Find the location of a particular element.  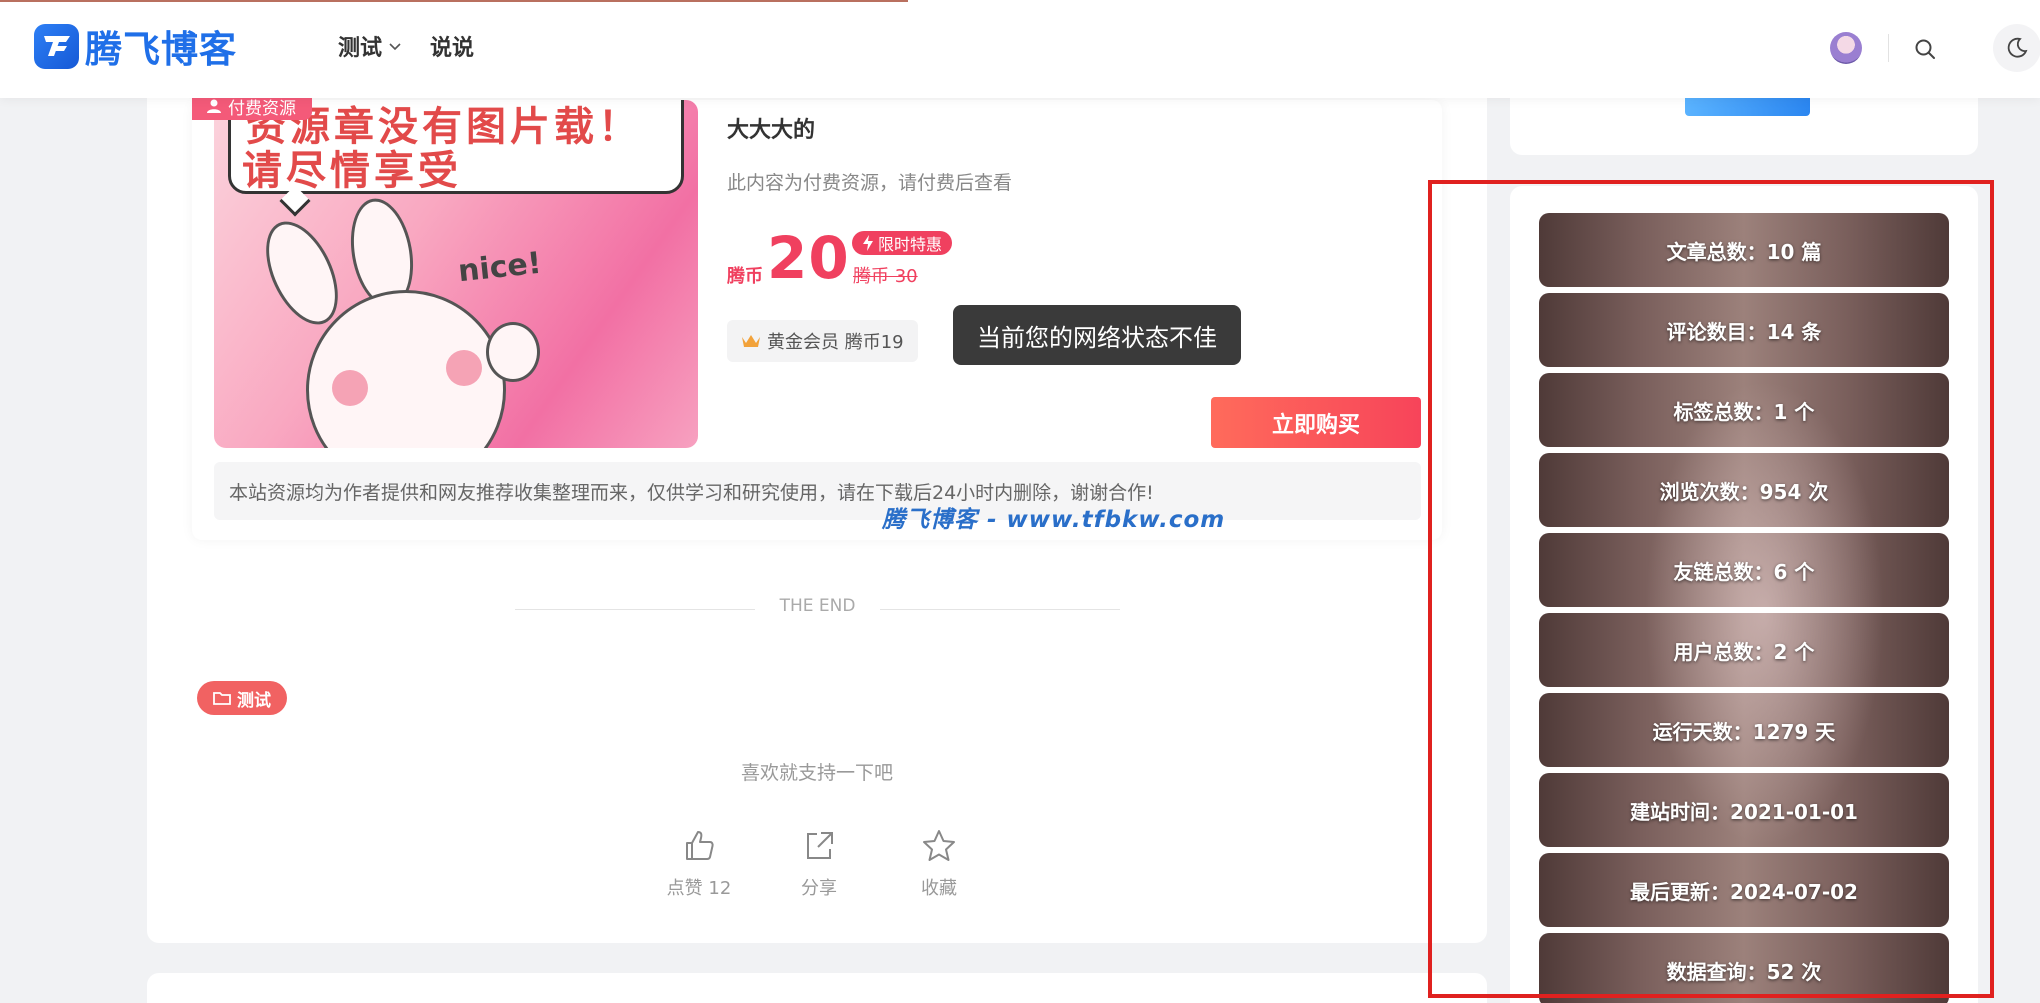

search-button is located at coordinates (1925, 49).